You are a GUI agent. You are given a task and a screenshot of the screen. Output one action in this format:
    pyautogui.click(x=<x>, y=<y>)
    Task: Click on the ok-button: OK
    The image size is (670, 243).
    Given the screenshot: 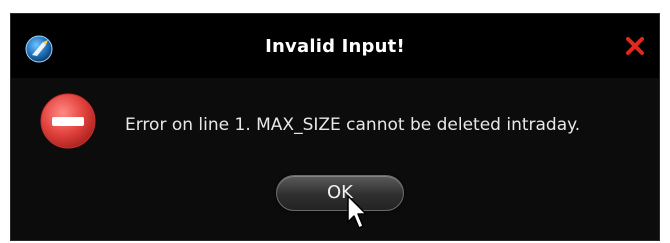 What is the action you would take?
    pyautogui.click(x=340, y=193)
    